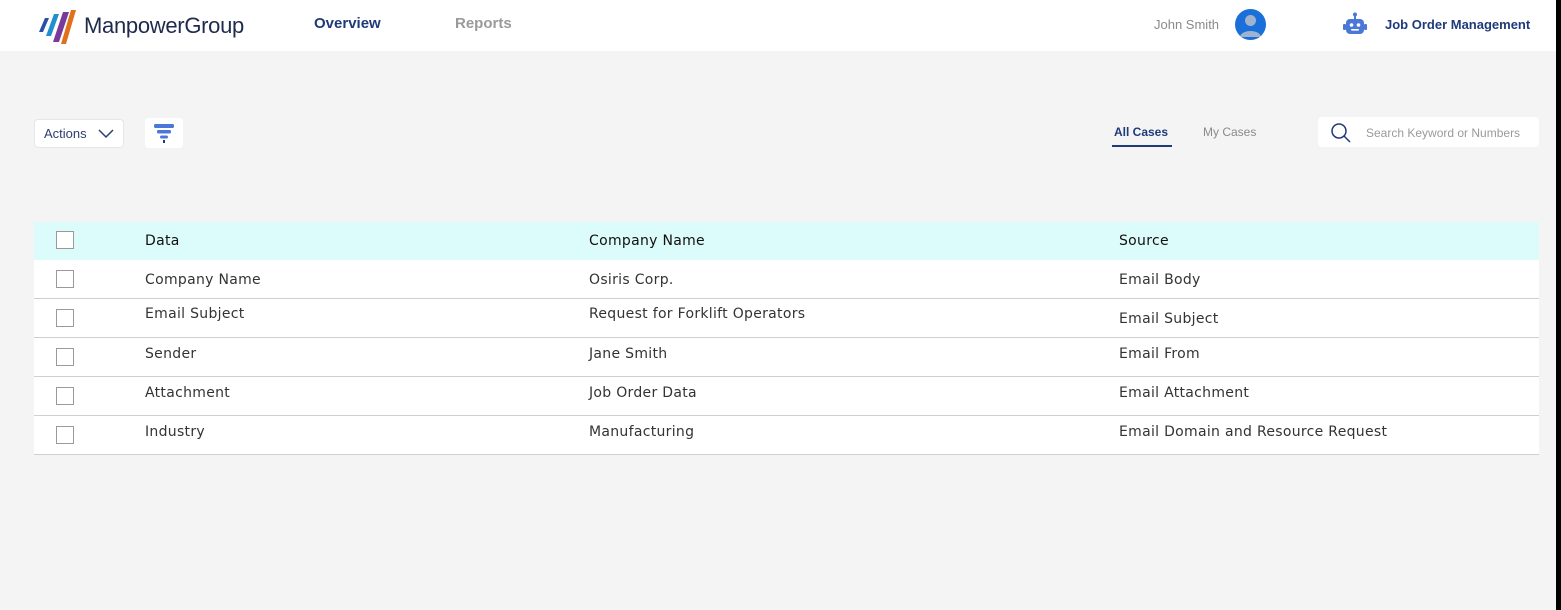 The height and width of the screenshot is (610, 1561). What do you see at coordinates (1160, 280) in the screenshot?
I see `row-source-cell: Email Body` at bounding box center [1160, 280].